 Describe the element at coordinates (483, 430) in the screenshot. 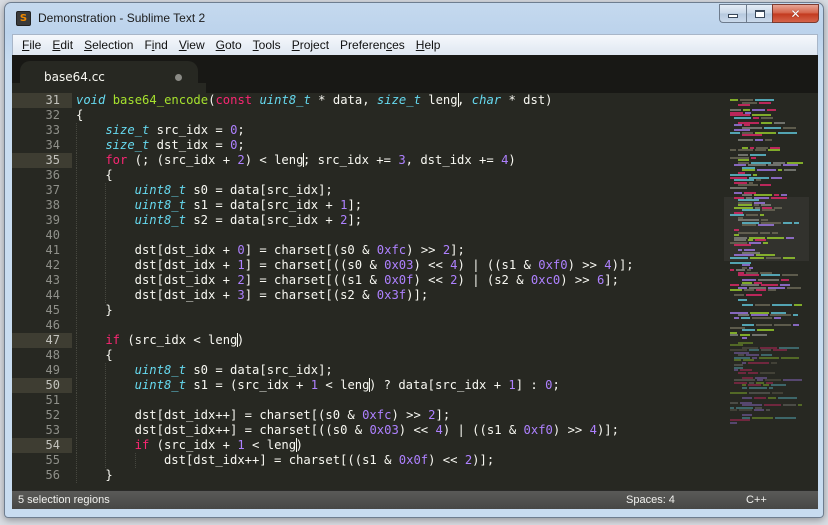

I see `code-text-token: ) | ((s1 &` at that location.